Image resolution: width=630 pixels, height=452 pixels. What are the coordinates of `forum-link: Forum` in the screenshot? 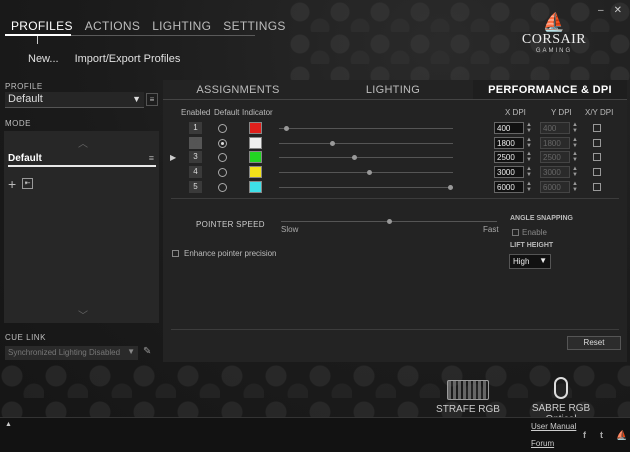 It's located at (542, 443).